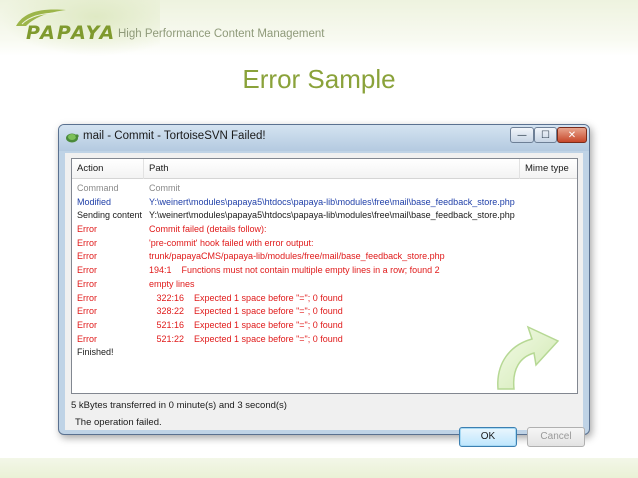 The width and height of the screenshot is (638, 478). I want to click on cancel-button: Cancel, so click(556, 437).